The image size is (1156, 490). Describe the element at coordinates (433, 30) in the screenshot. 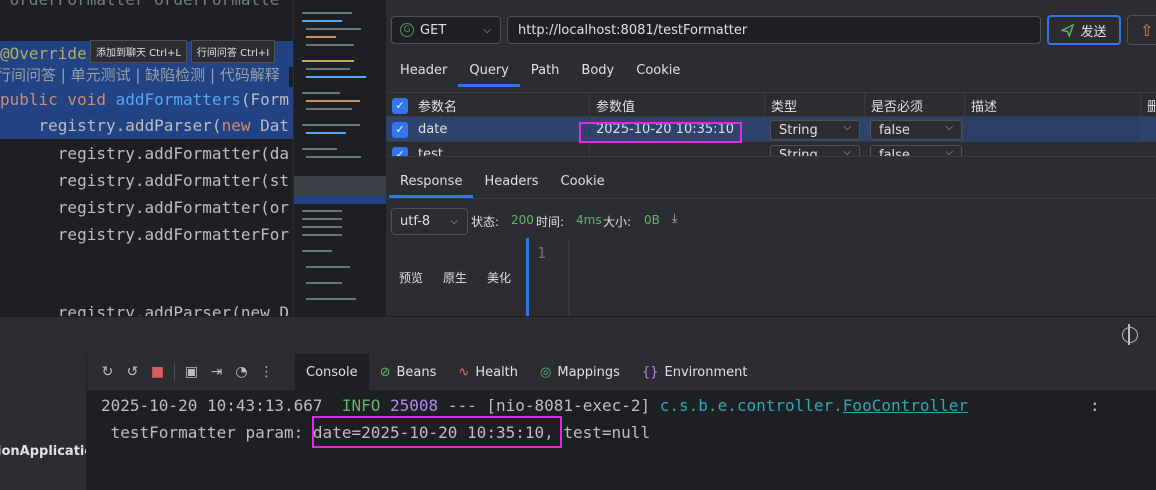

I see `method-value: GET` at that location.